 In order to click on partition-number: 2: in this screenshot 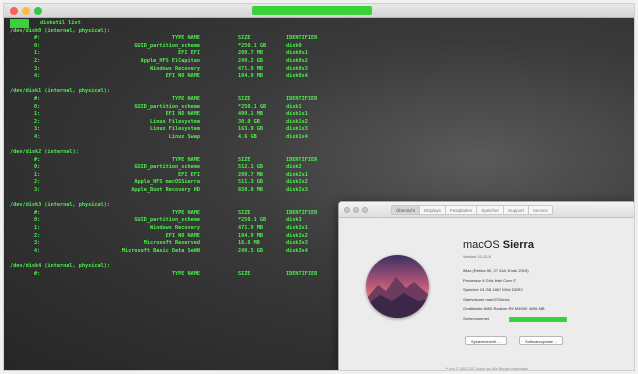, I will do `click(37, 121)`.